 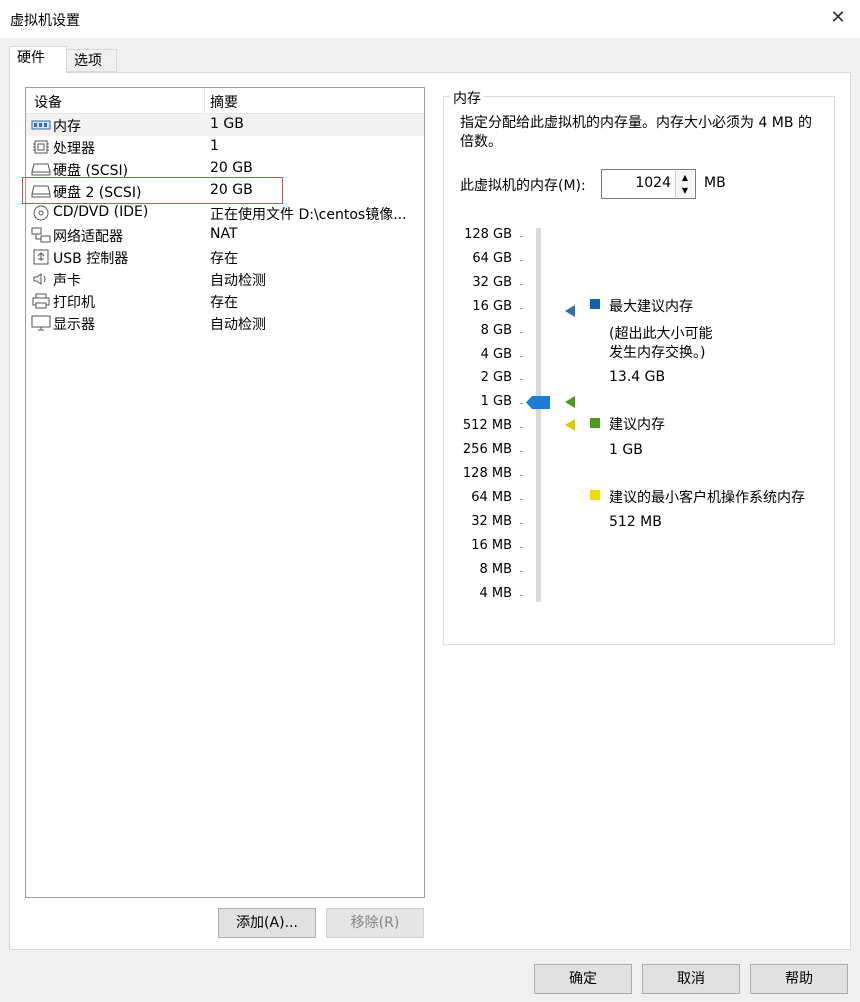 I want to click on remove-device-button: 移除(R), so click(x=375, y=923).